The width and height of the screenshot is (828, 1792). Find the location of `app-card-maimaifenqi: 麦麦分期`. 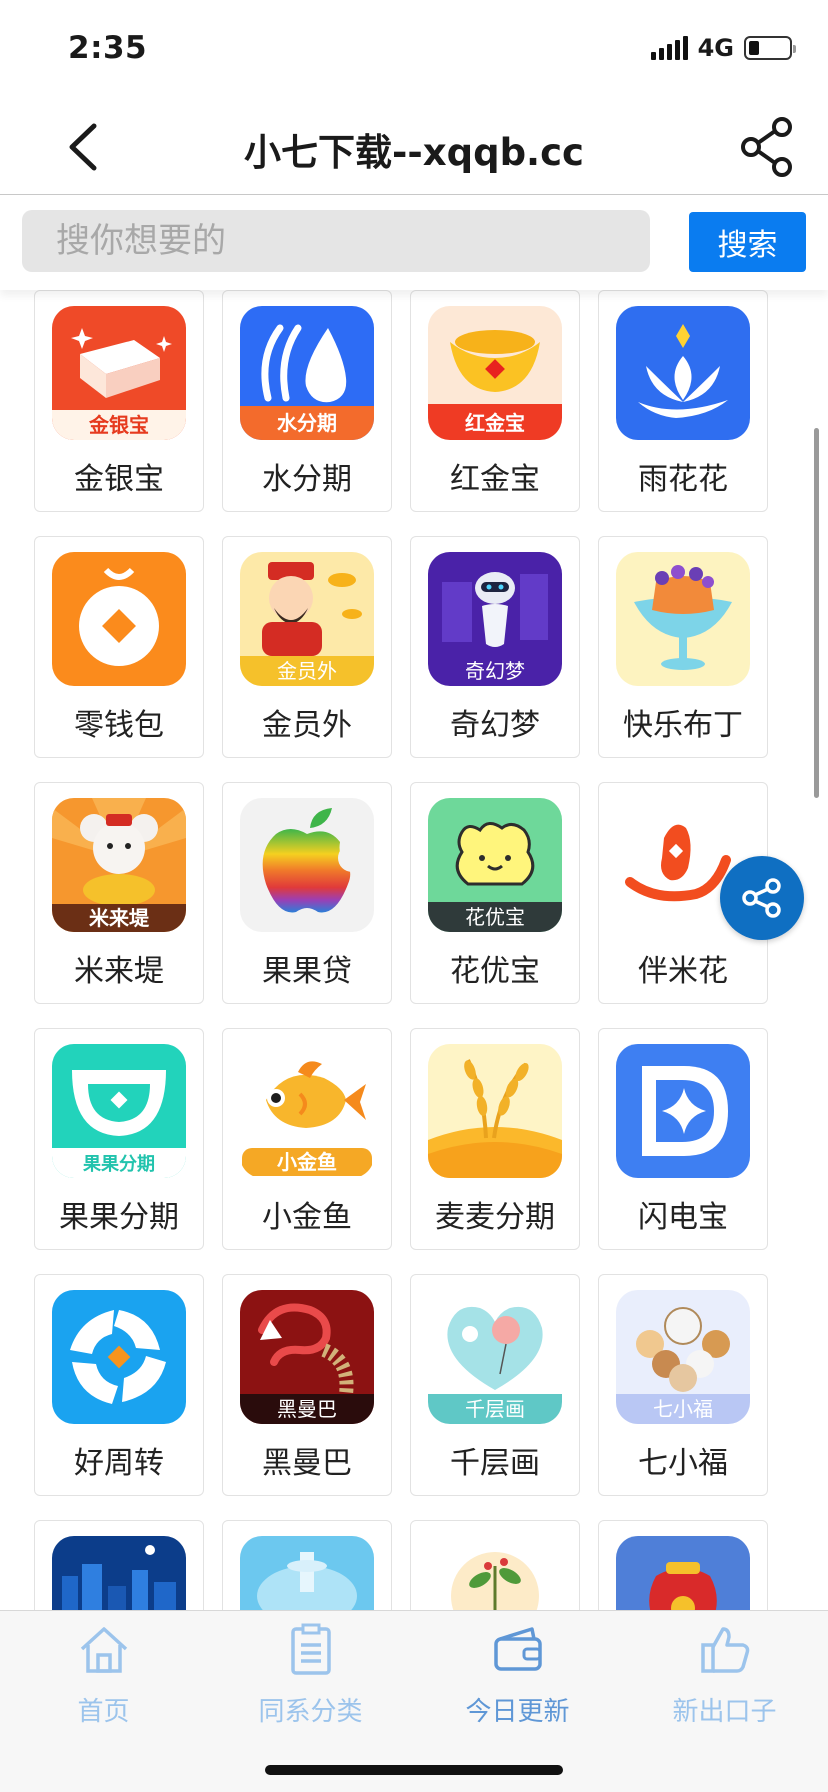

app-card-maimaifenqi: 麦麦分期 is located at coordinates (495, 1139).